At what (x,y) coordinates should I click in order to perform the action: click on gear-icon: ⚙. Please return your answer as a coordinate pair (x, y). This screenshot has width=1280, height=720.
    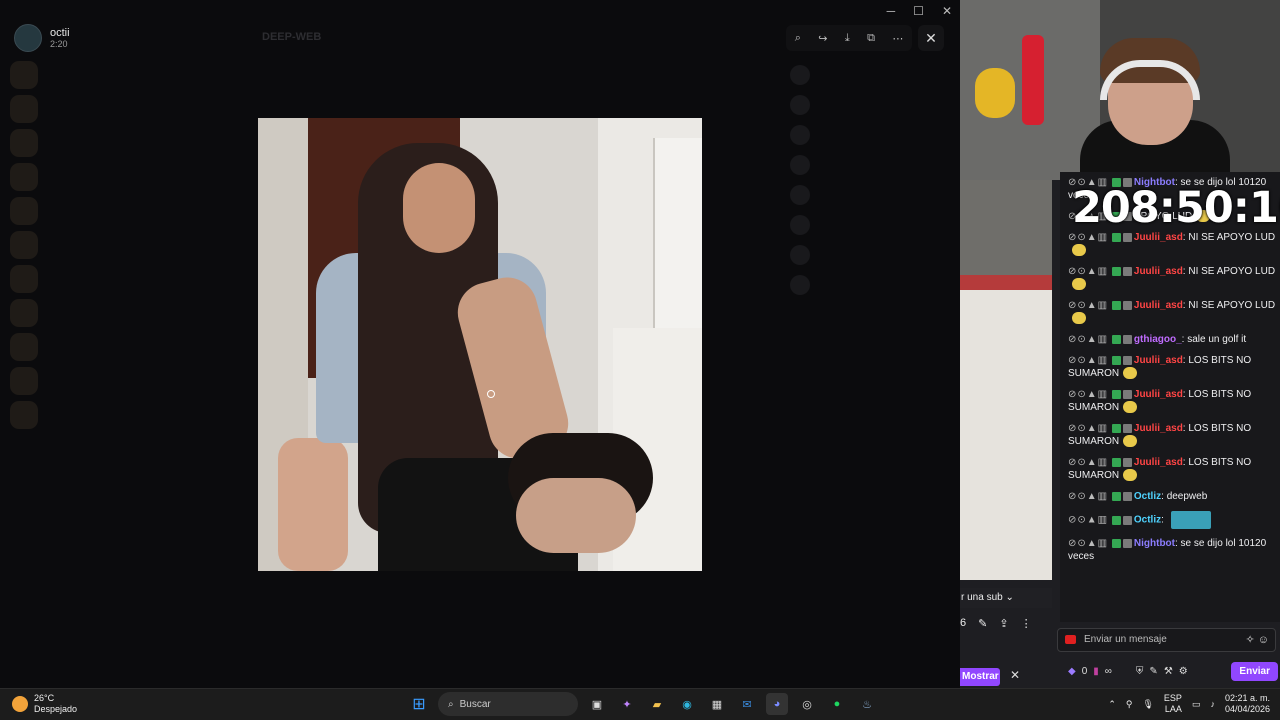
    Looking at the image, I should click on (1183, 671).